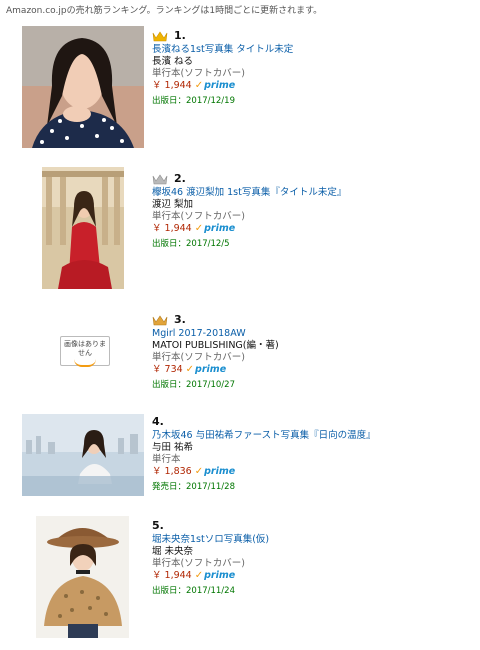  Describe the element at coordinates (173, 61) in the screenshot. I see `book-author: 長濱 ねる` at that location.